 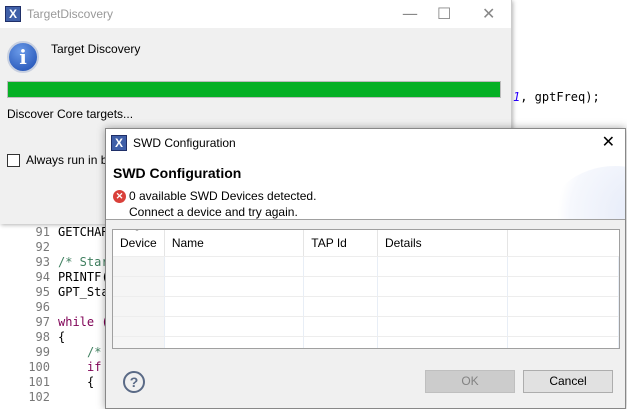 I want to click on code-text: , gptFreq);, so click(x=560, y=97).